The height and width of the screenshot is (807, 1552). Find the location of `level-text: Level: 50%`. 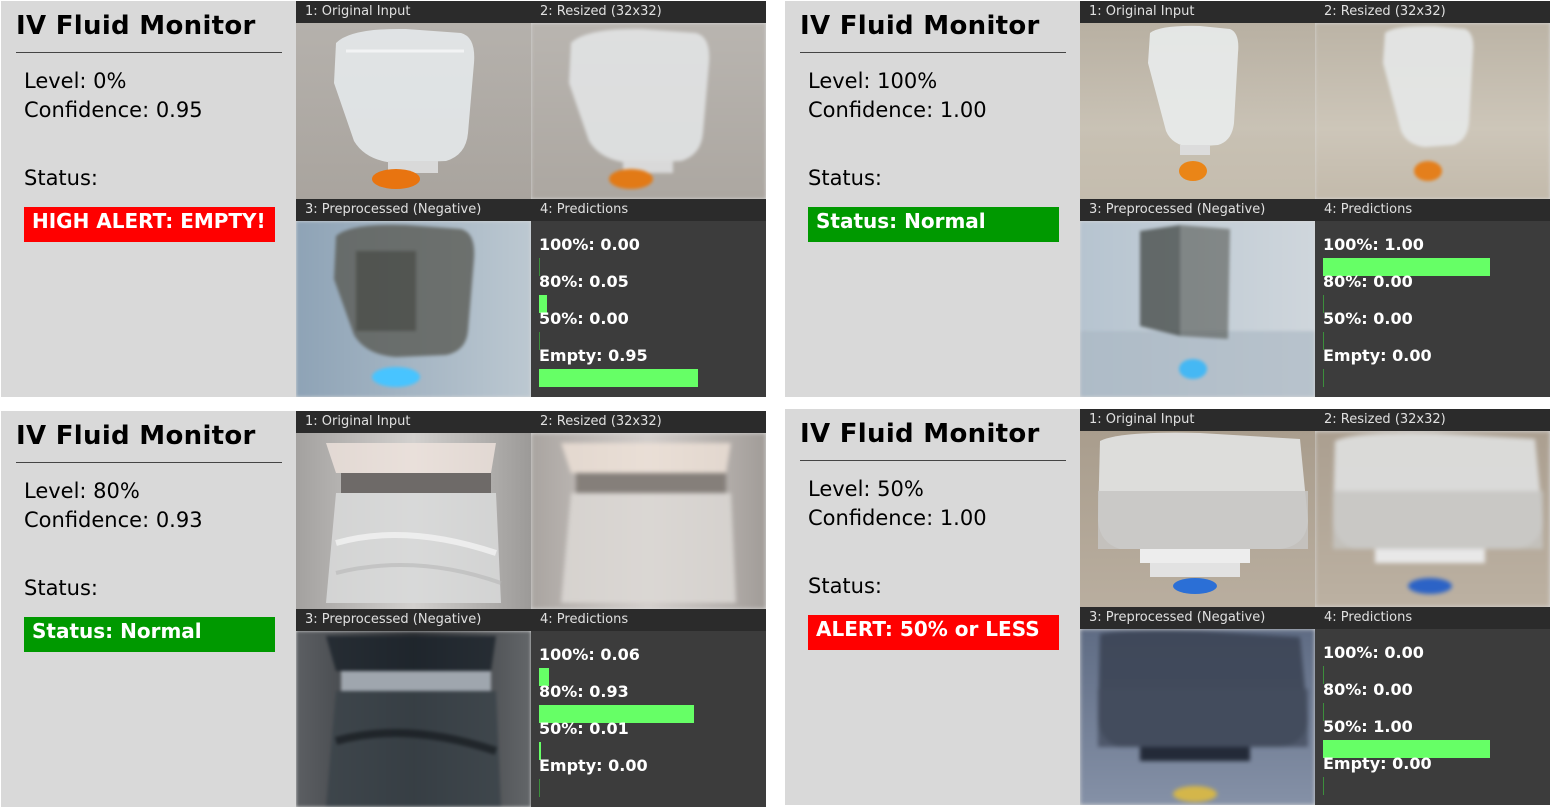

level-text: Level: 50% is located at coordinates (866, 489).